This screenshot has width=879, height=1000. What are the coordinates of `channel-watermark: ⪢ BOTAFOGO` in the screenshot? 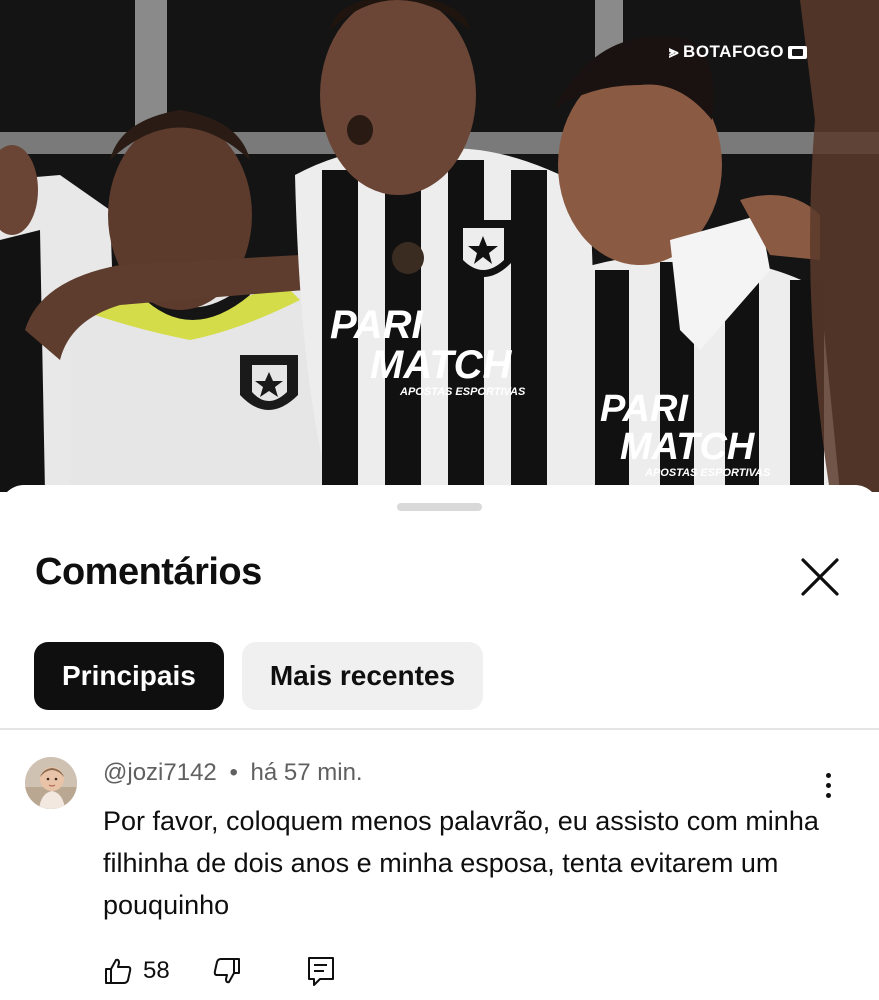 It's located at (738, 52).